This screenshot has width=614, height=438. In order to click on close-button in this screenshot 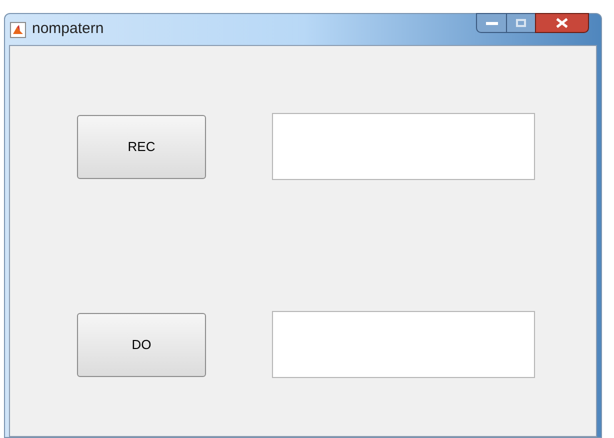, I will do `click(562, 23)`.